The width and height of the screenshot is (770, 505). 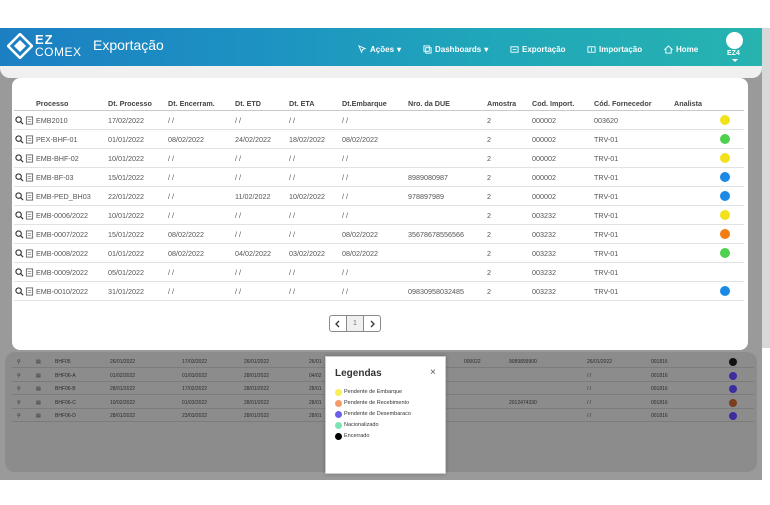 What do you see at coordinates (47, 47) in the screenshot?
I see `ezcomex-logo: EZ COMEX` at bounding box center [47, 47].